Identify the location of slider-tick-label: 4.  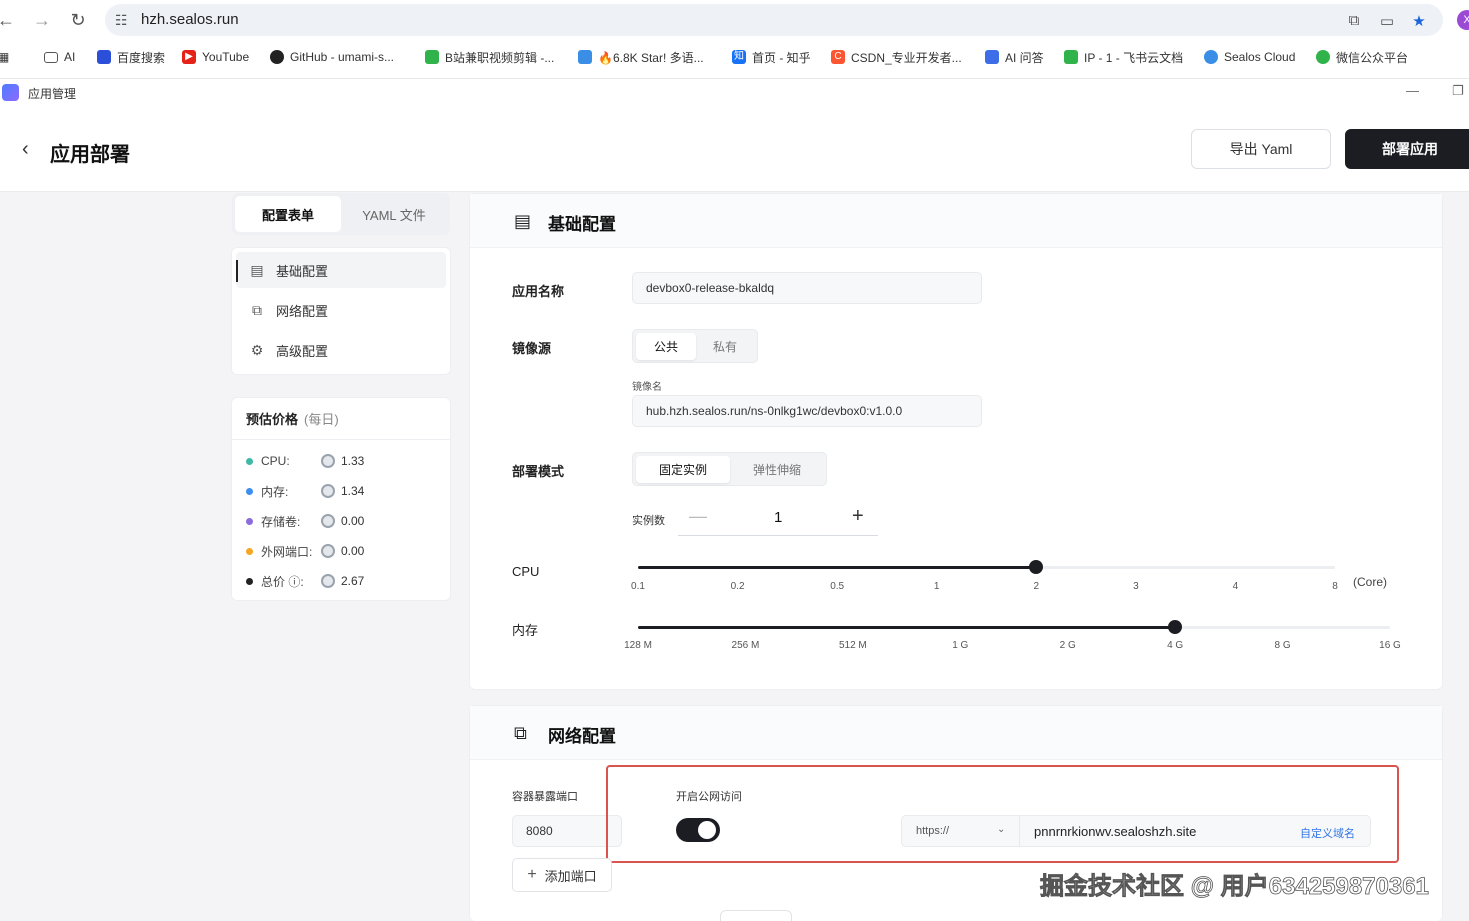
(1235, 586).